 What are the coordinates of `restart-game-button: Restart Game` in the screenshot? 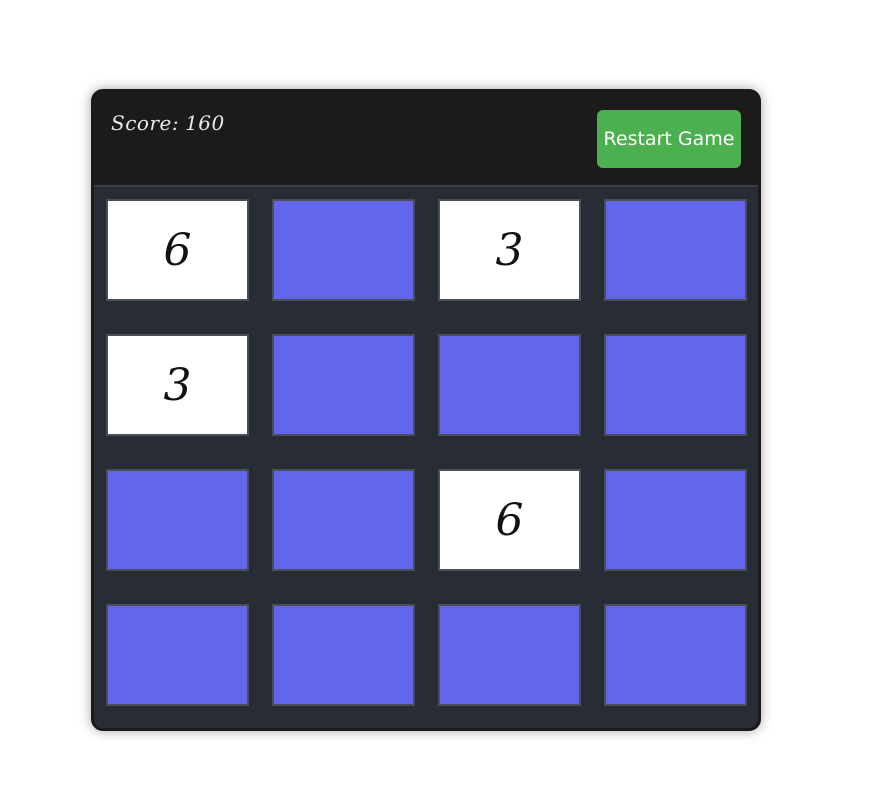 It's located at (669, 139).